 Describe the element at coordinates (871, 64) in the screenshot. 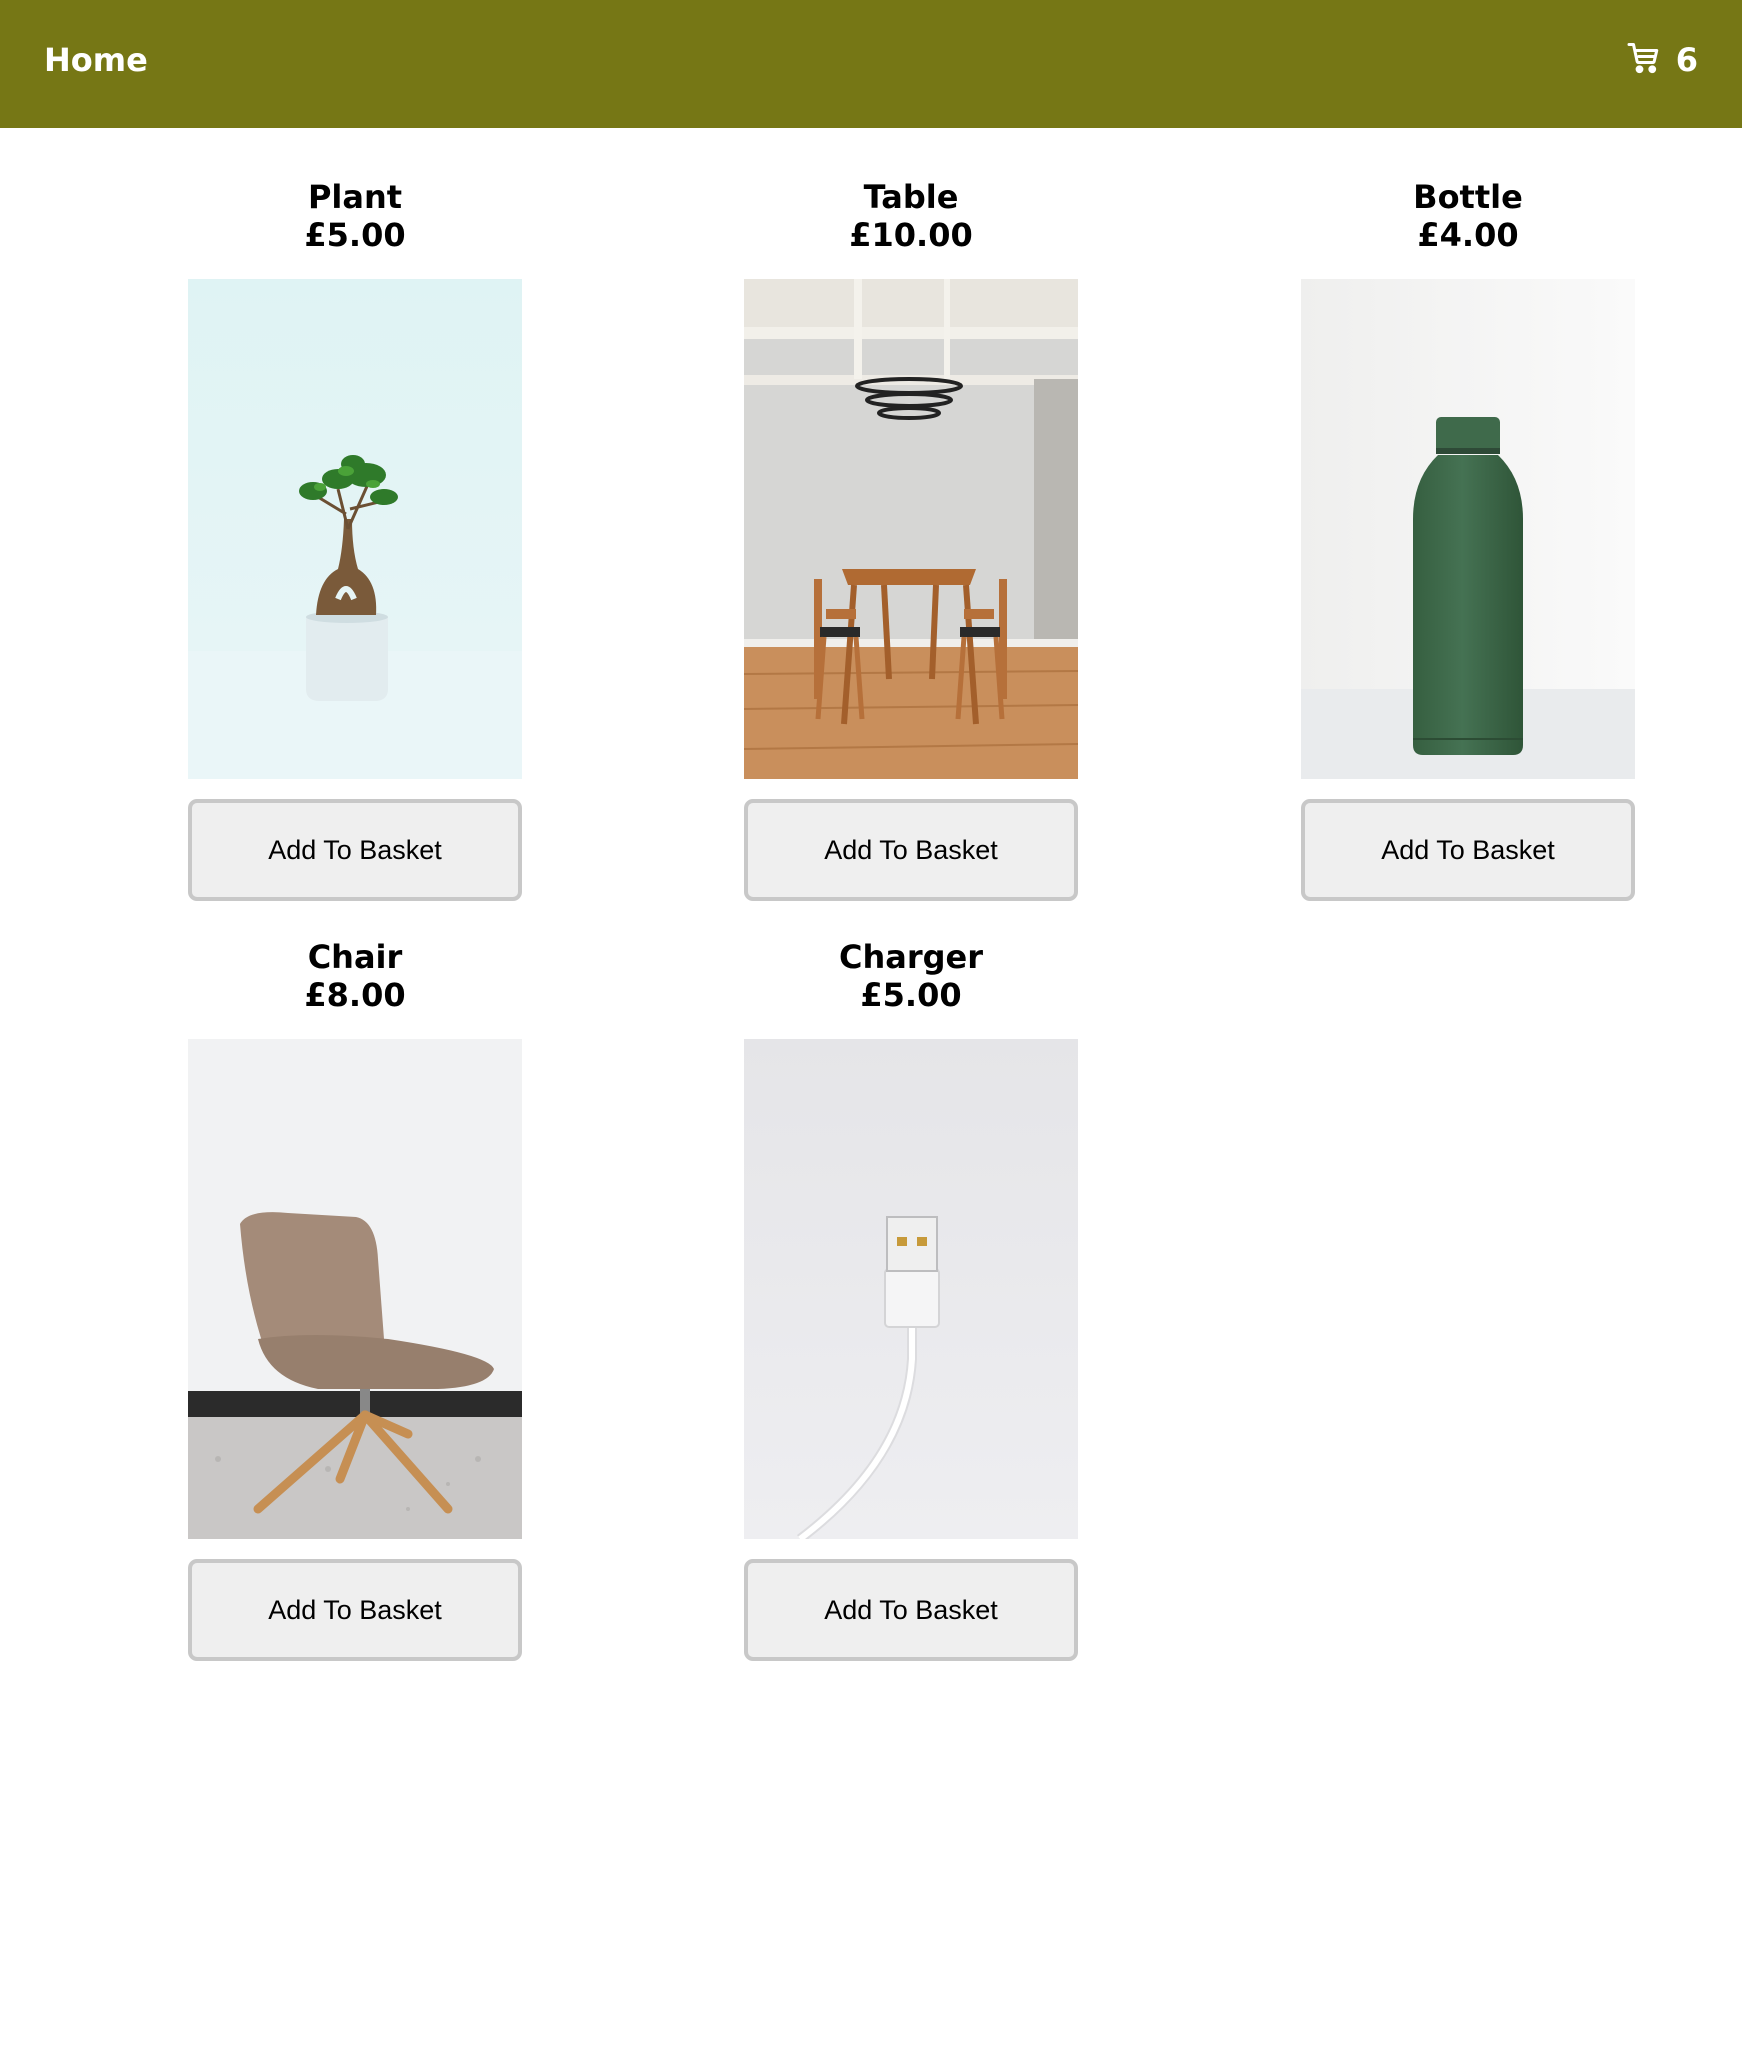

I see `top-nav-bar: Home 6` at that location.